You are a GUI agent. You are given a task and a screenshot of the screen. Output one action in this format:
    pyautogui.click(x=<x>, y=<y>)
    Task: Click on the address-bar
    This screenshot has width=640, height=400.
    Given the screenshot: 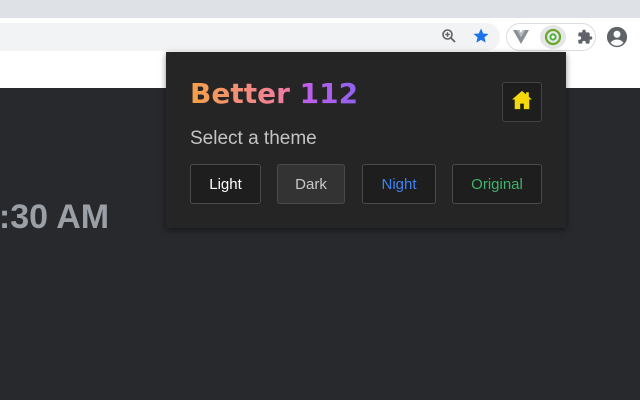 What is the action you would take?
    pyautogui.click(x=250, y=37)
    